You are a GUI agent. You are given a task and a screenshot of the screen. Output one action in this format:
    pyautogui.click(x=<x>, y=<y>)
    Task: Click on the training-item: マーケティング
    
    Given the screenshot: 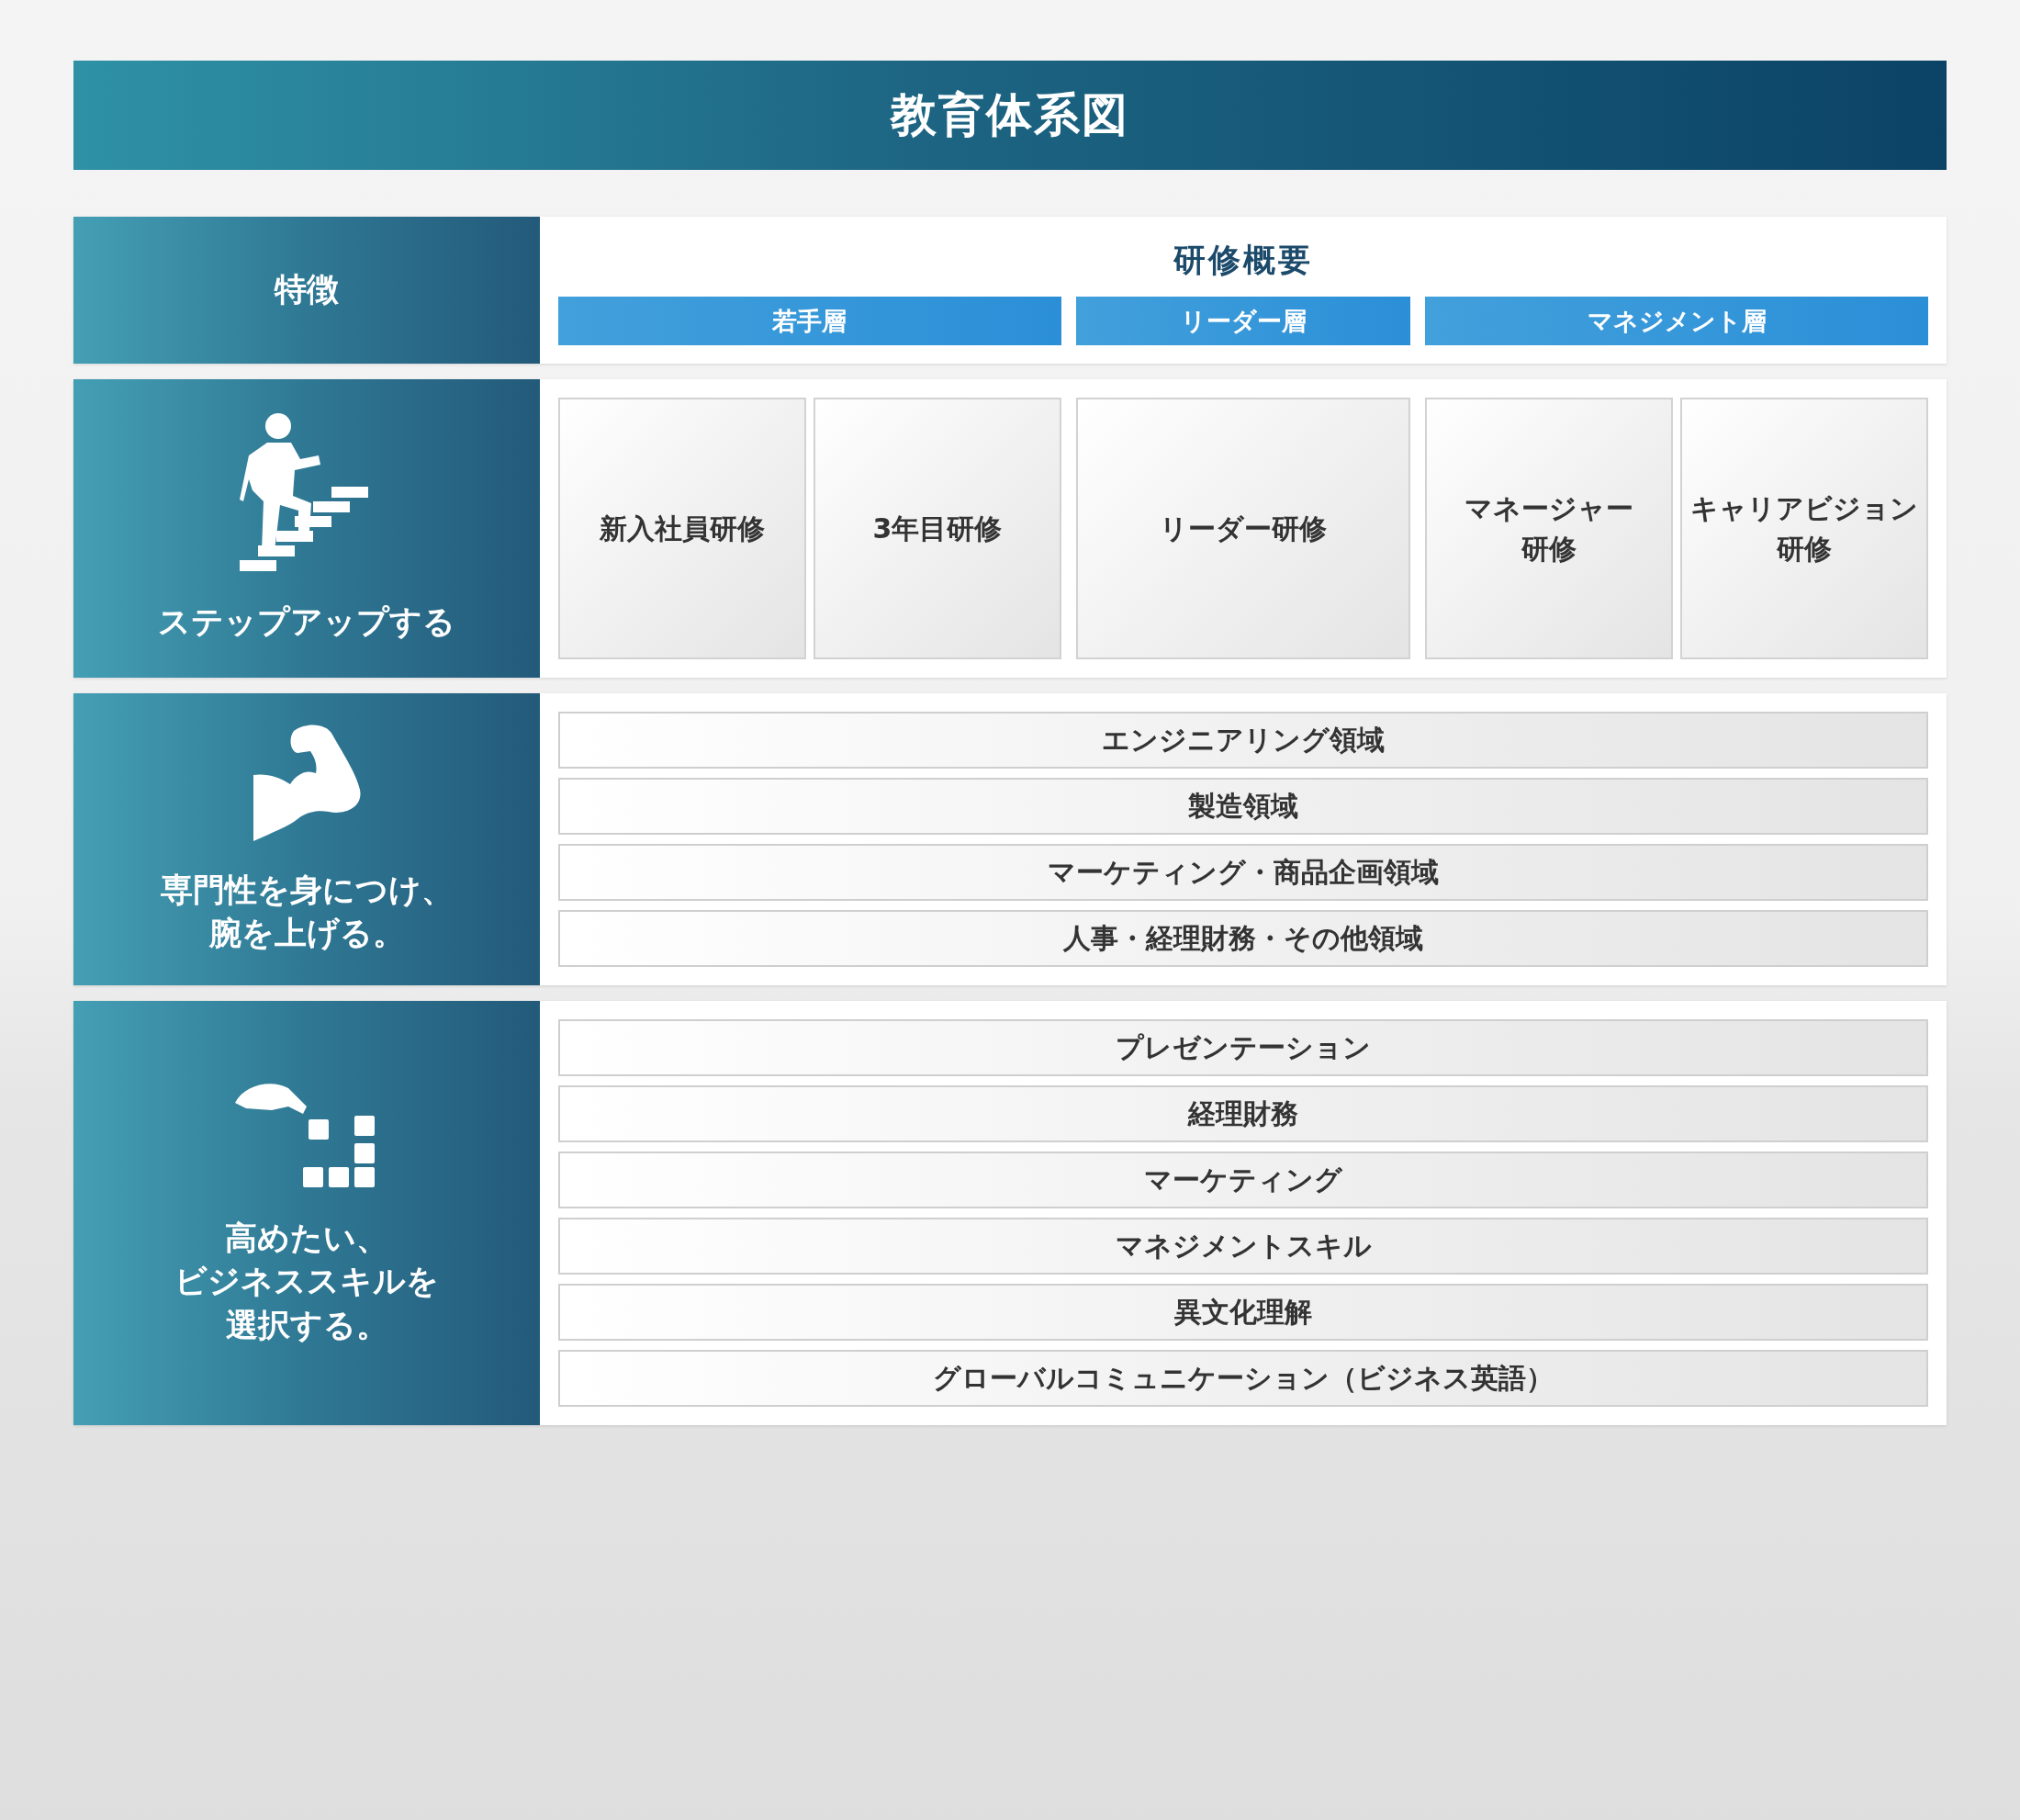 What is the action you would take?
    pyautogui.click(x=1243, y=1180)
    